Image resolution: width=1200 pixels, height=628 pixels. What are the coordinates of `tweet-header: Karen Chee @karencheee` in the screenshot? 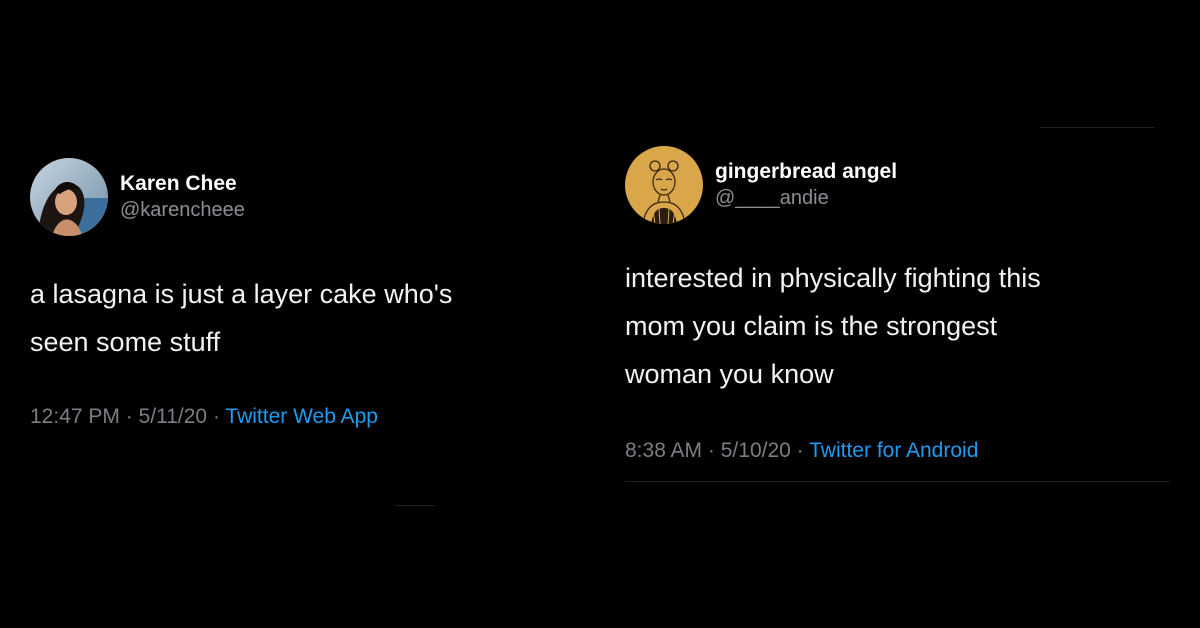 It's located at (300, 197).